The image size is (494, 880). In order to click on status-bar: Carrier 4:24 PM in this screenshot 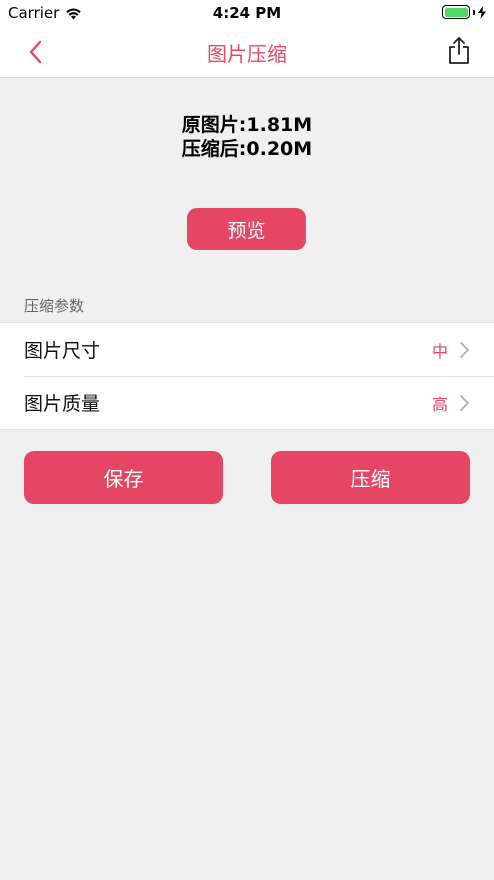, I will do `click(247, 13)`.